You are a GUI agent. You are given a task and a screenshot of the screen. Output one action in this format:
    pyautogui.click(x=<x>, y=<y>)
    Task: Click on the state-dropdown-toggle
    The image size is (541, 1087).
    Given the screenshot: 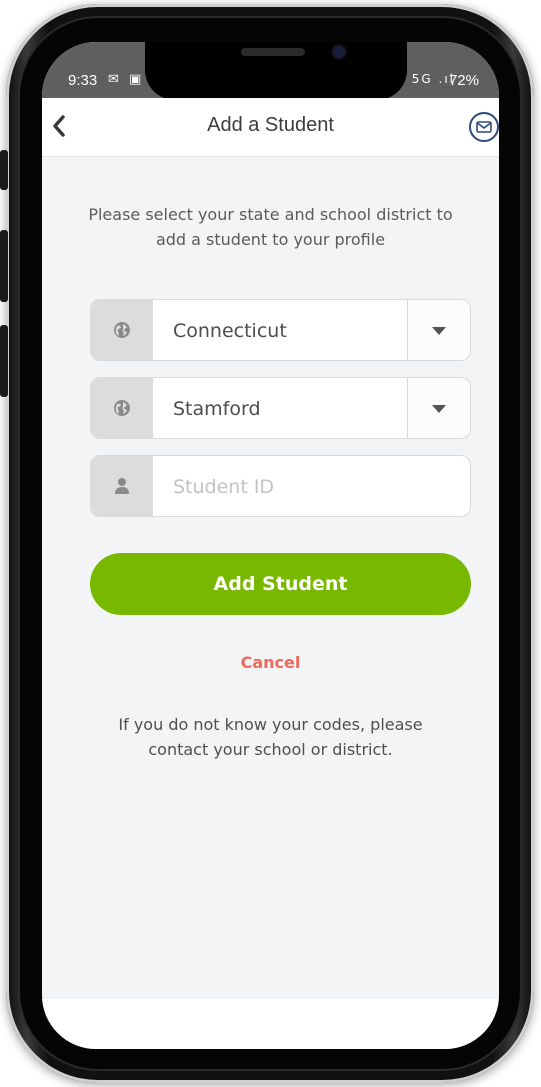 What is the action you would take?
    pyautogui.click(x=438, y=330)
    